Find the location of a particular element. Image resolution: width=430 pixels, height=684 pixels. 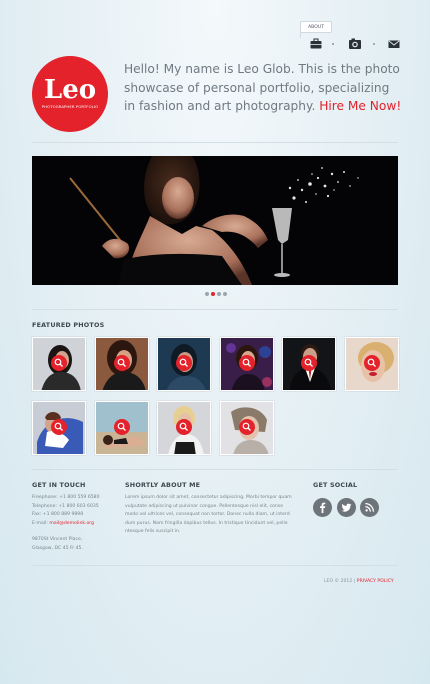

featured-photos-title: FEATURED PHOTOS is located at coordinates (68, 325).